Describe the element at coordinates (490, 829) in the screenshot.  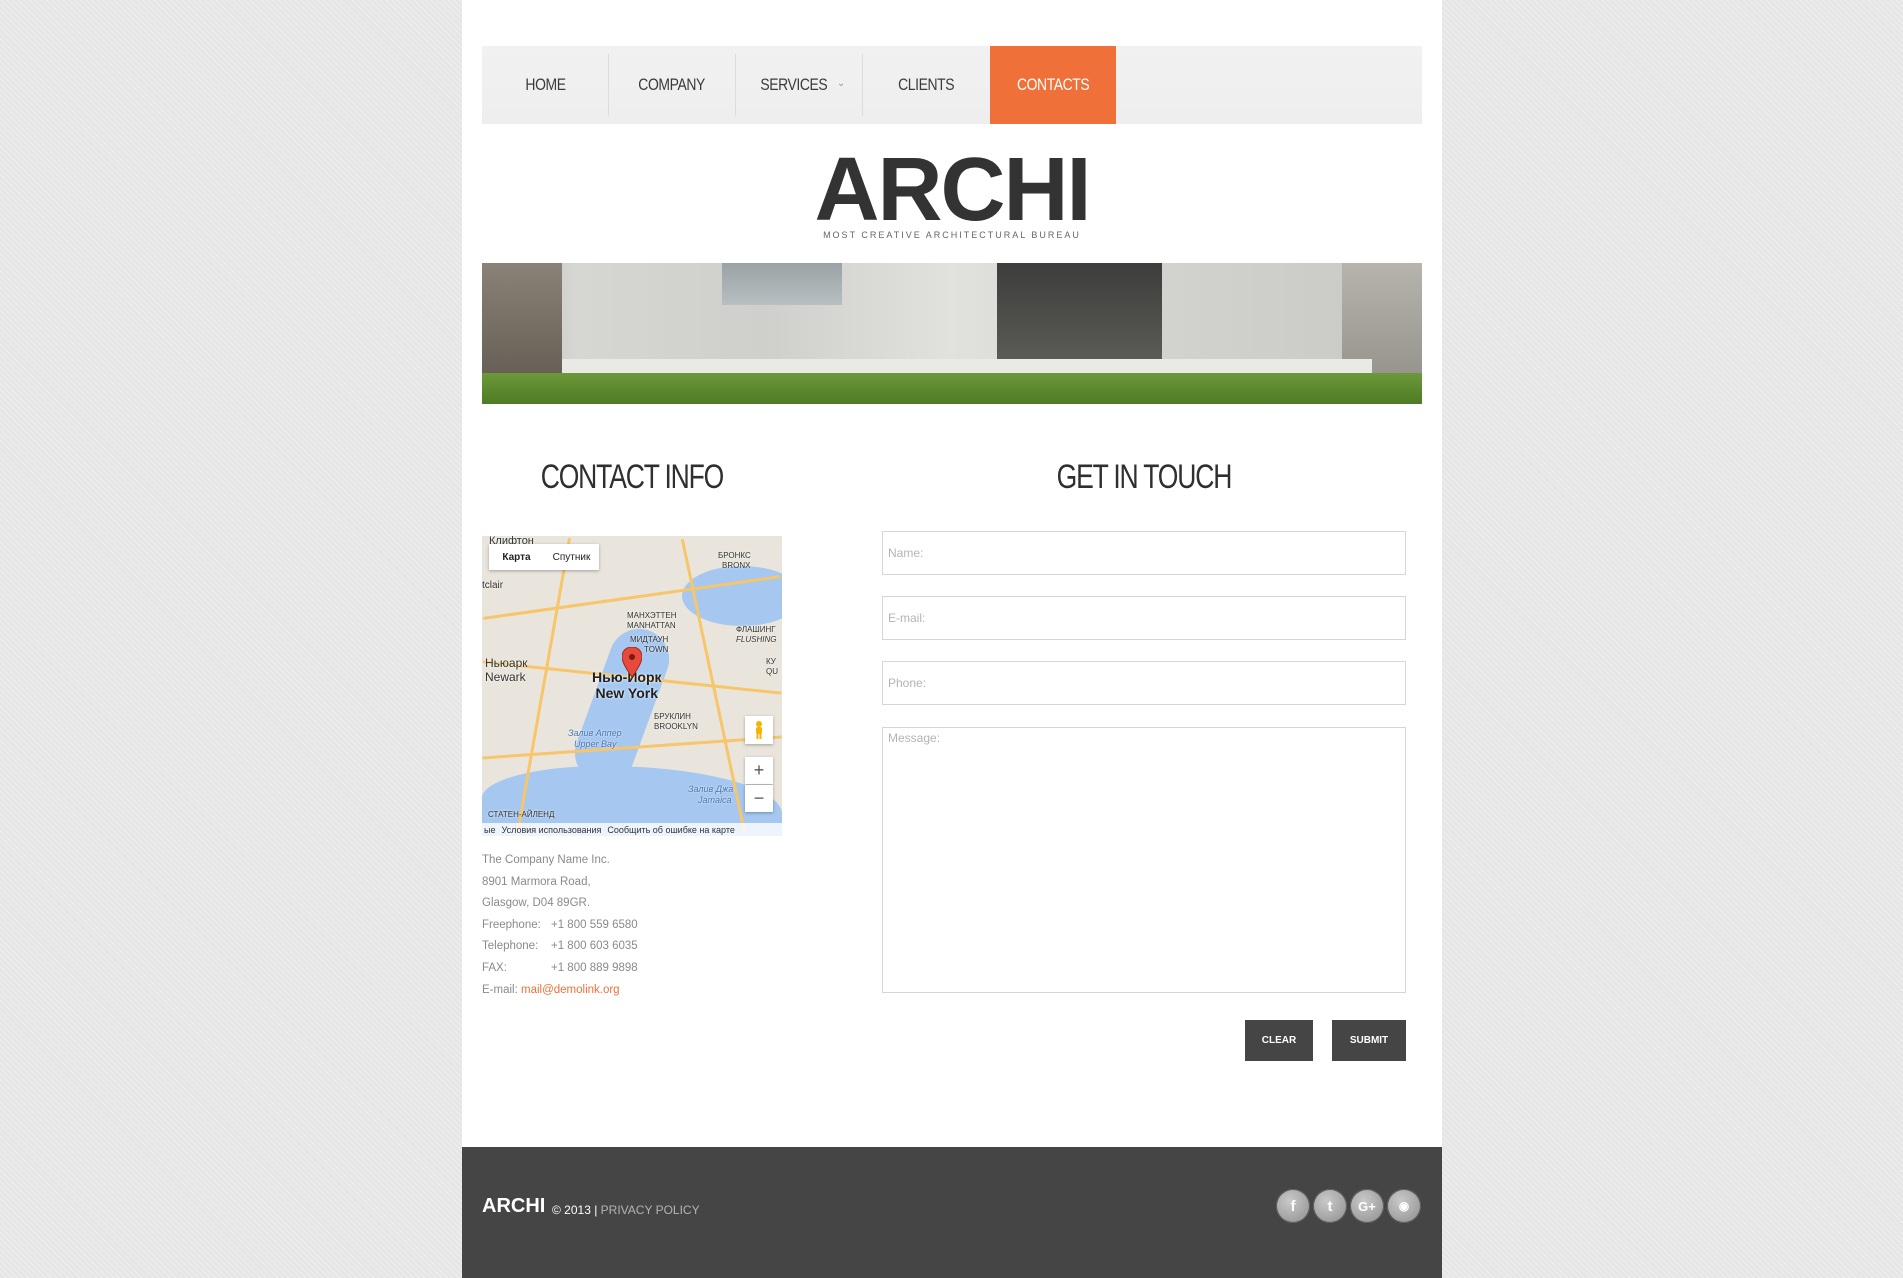
I see `map-attribution-left: ые` at that location.